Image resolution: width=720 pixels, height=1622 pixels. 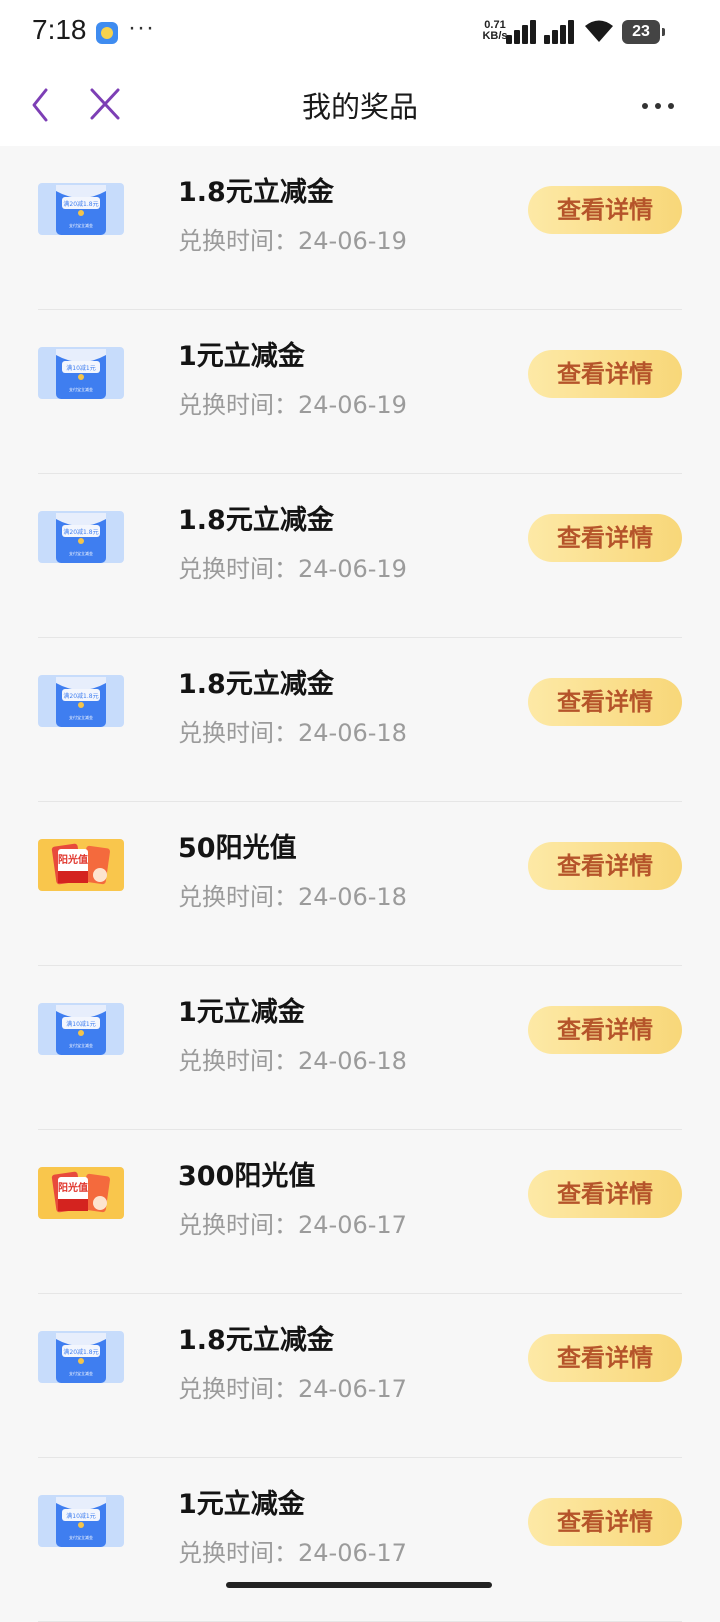 I want to click on prize-list-item: 满20减1.8元 支付宝立减金 1.8元立减金 兑换时间：24-06-18 查看详情, so click(x=360, y=720).